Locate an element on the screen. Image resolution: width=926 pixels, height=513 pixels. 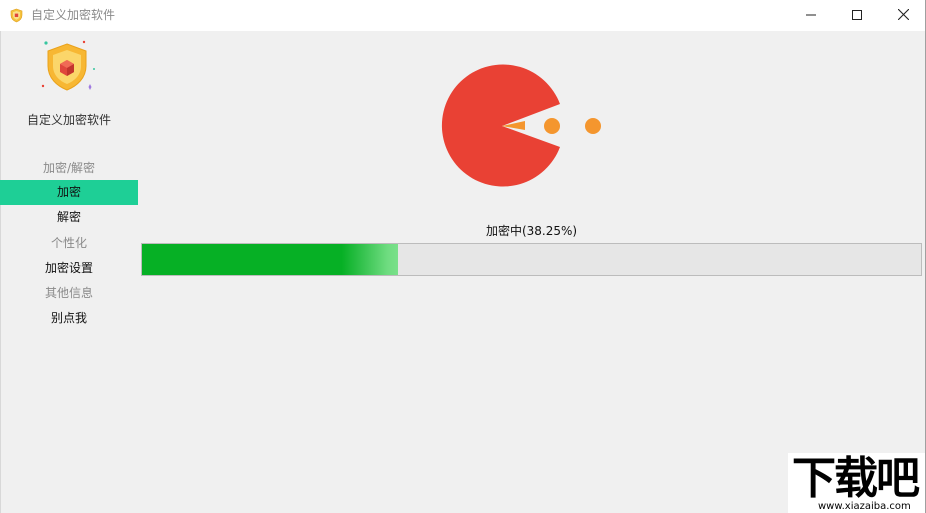
sidebar-section-encrypt-decrypt: 加密/解密 is located at coordinates (69, 168).